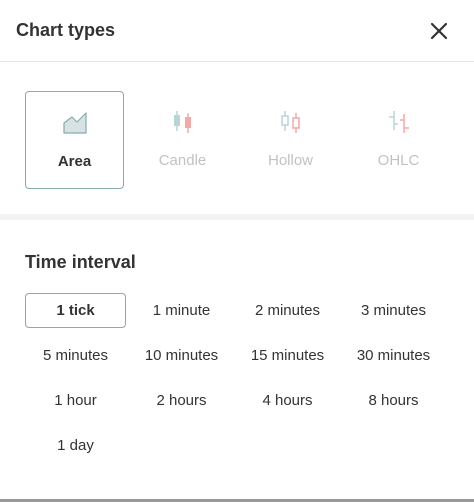  Describe the element at coordinates (182, 140) in the screenshot. I see `chart-type-candle: Candle` at that location.